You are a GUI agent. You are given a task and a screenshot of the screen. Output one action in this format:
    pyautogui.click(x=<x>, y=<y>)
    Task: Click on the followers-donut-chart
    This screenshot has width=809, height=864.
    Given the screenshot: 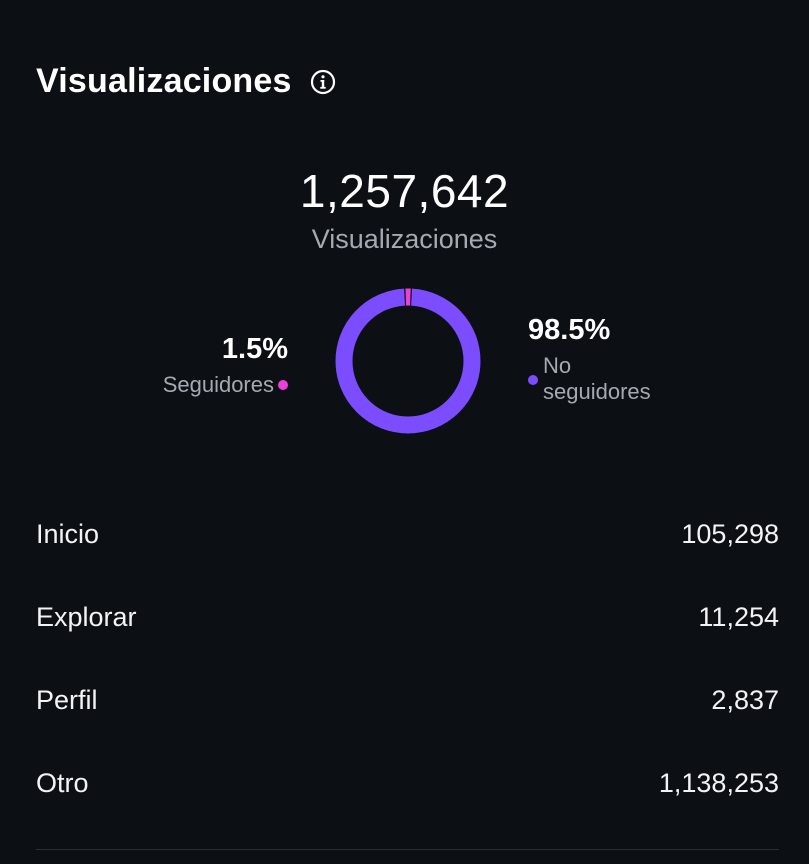 What is the action you would take?
    pyautogui.click(x=408, y=361)
    